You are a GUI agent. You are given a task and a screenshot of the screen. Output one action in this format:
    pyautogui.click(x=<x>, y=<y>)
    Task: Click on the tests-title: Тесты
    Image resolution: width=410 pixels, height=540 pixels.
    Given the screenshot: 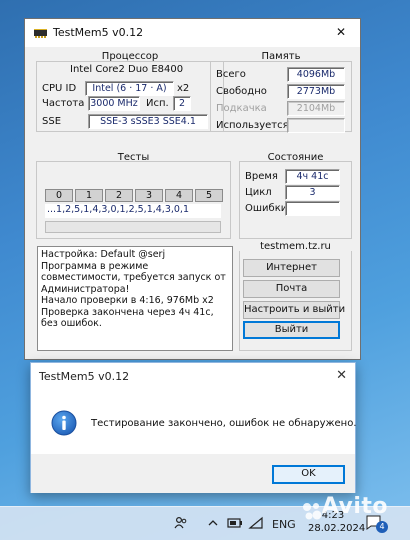 What is the action you would take?
    pyautogui.click(x=133, y=157)
    